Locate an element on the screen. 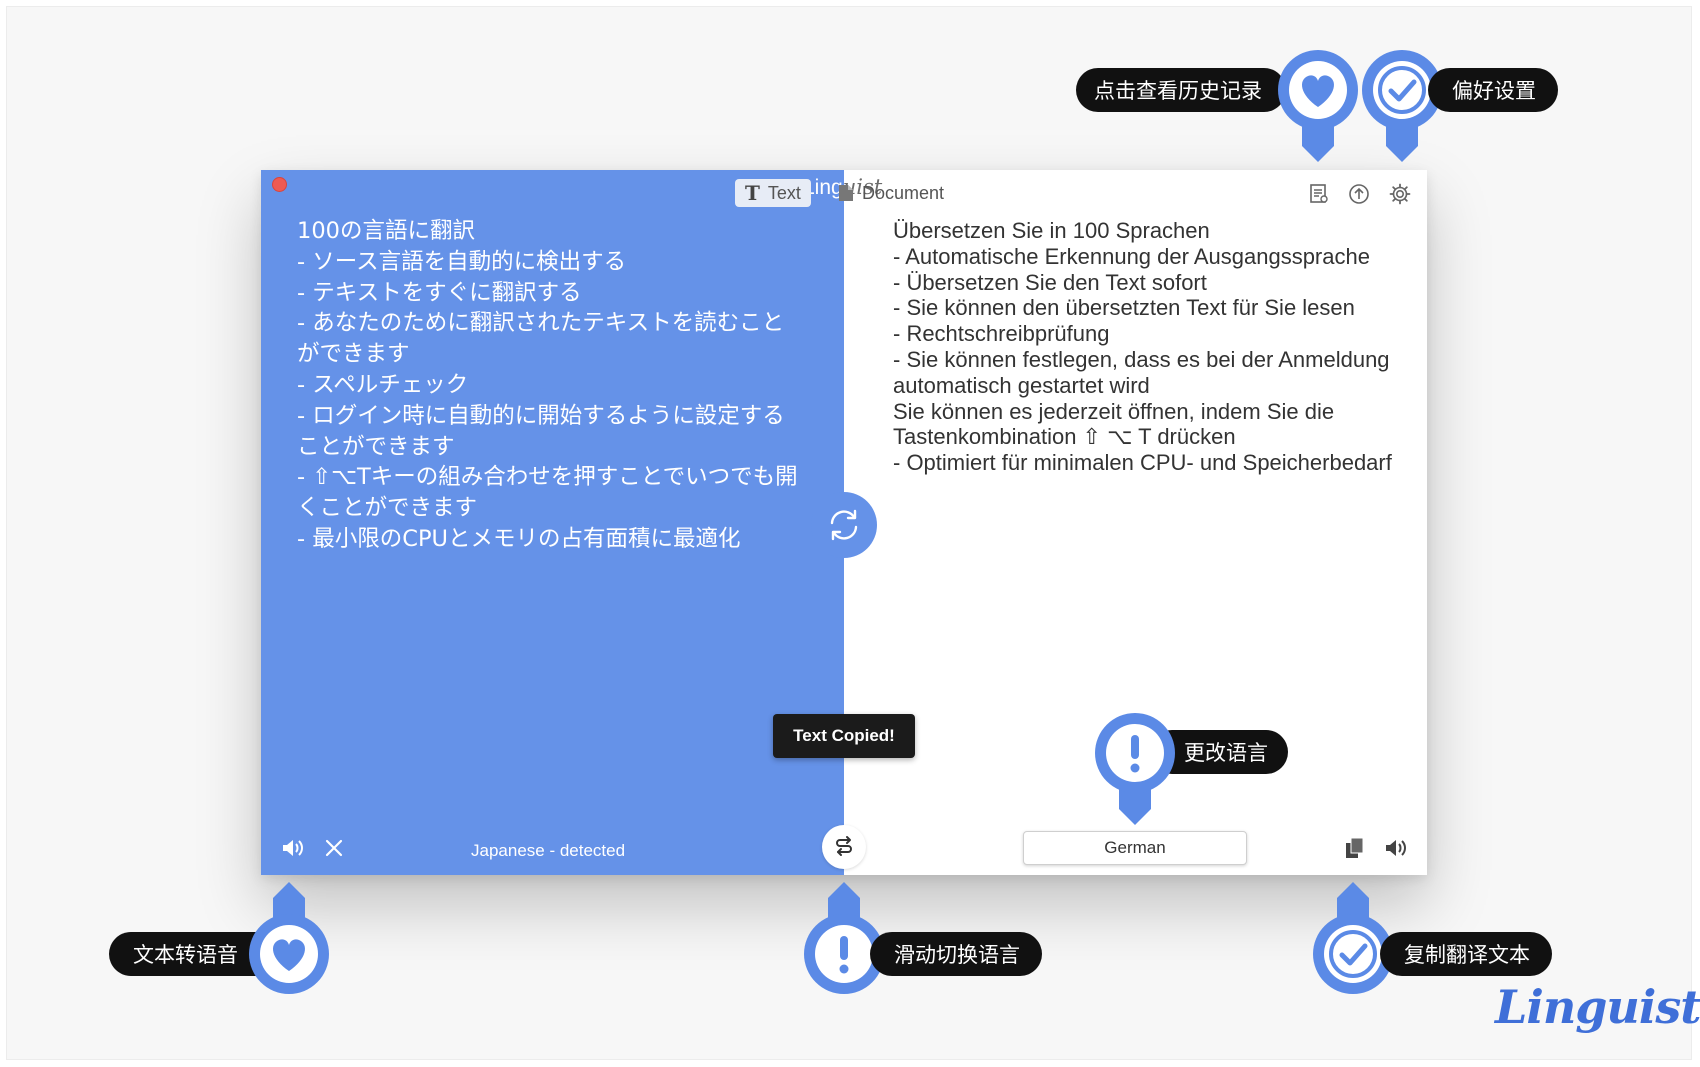 This screenshot has height=1067, width=1700. callout-preferences: 偏好设置 is located at coordinates (1493, 90).